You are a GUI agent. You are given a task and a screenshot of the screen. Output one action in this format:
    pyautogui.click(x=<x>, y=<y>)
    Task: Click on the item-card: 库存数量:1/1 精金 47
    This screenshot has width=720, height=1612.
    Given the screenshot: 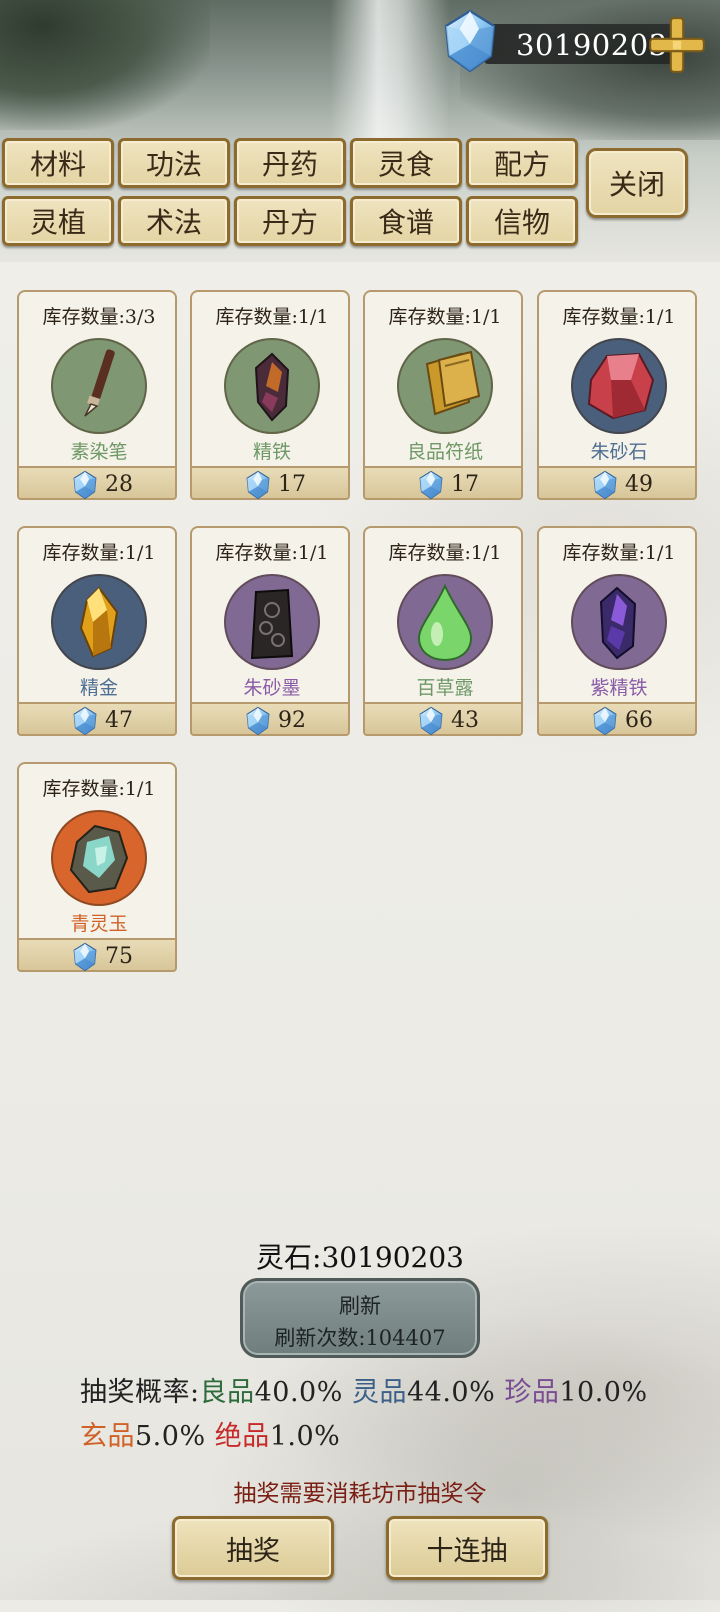 What is the action you would take?
    pyautogui.click(x=97, y=631)
    